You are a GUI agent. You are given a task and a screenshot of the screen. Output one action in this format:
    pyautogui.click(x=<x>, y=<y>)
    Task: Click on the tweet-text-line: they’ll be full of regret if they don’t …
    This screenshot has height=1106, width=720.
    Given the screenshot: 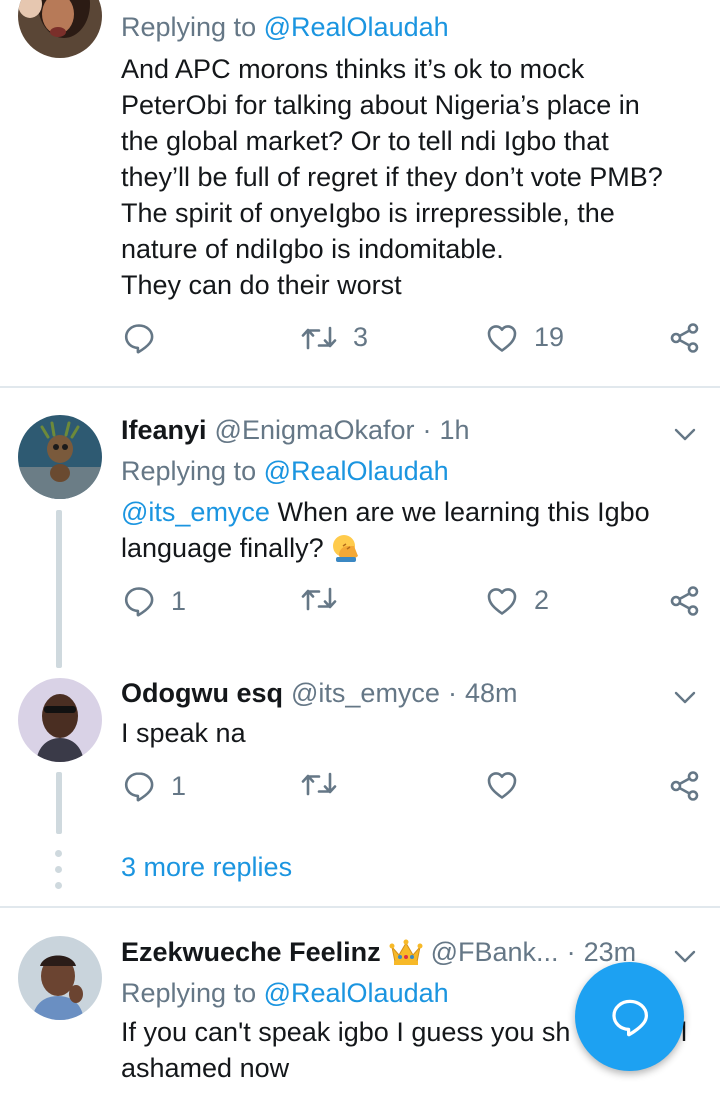 What is the action you would take?
    pyautogui.click(x=392, y=177)
    